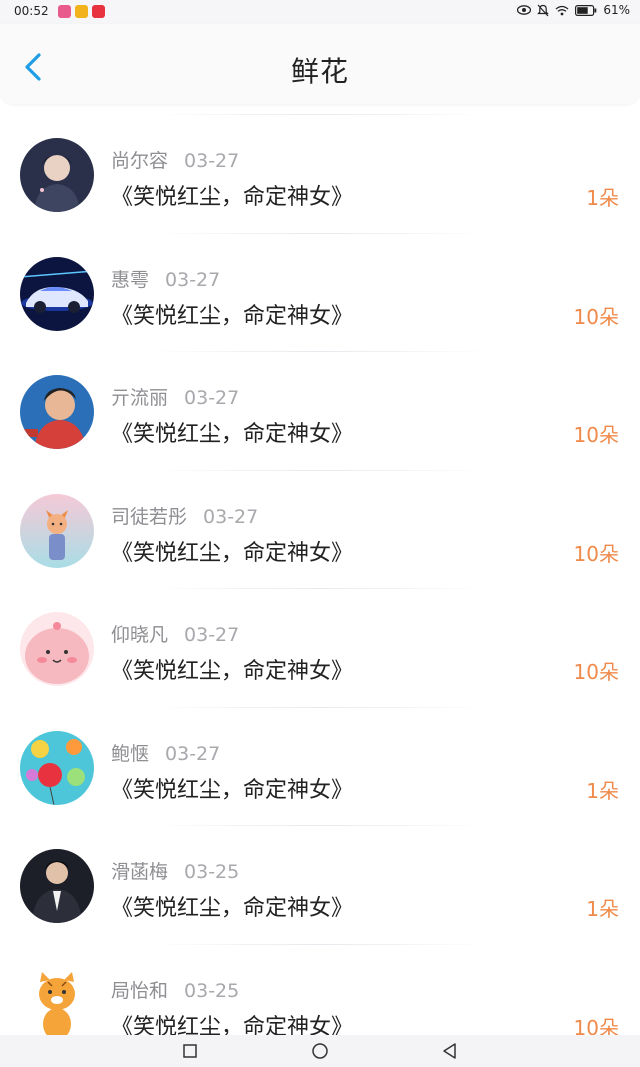 This screenshot has height=1067, width=640. What do you see at coordinates (320, 282) in the screenshot?
I see `list-item: 惠雩 03-27 《笑悦红尘，命定神女》 10朵` at bounding box center [320, 282].